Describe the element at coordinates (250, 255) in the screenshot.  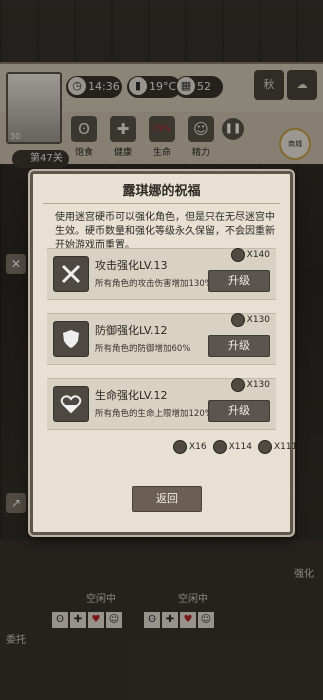
I see `upgrade-cost: X140` at that location.